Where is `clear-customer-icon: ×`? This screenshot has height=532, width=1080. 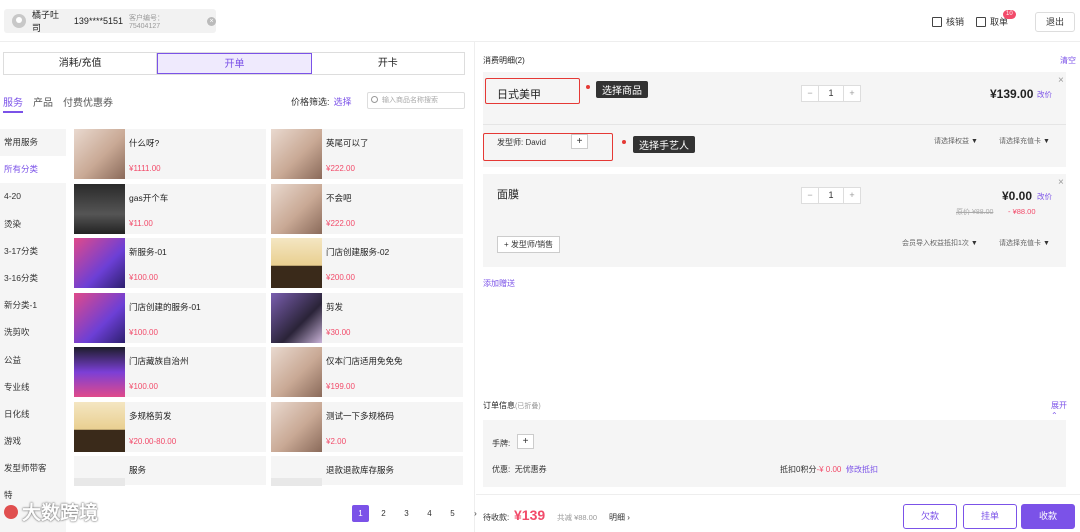
clear-customer-icon: × is located at coordinates (211, 21).